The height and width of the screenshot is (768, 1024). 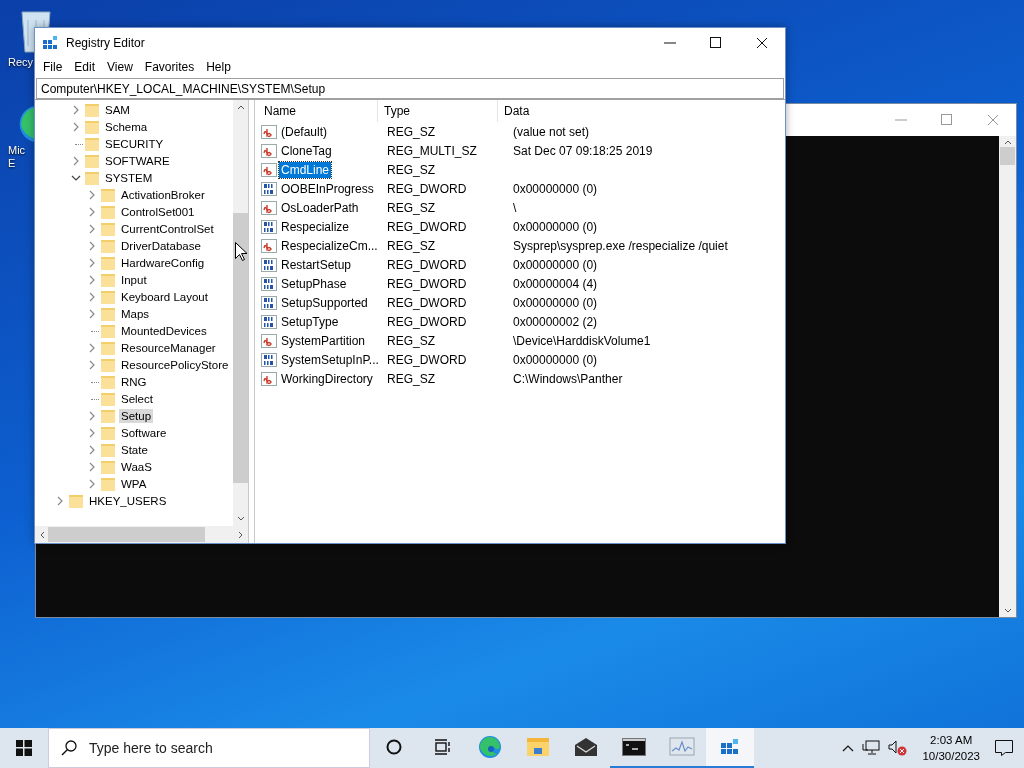 I want to click on tree-item: Maps, so click(x=135, y=313).